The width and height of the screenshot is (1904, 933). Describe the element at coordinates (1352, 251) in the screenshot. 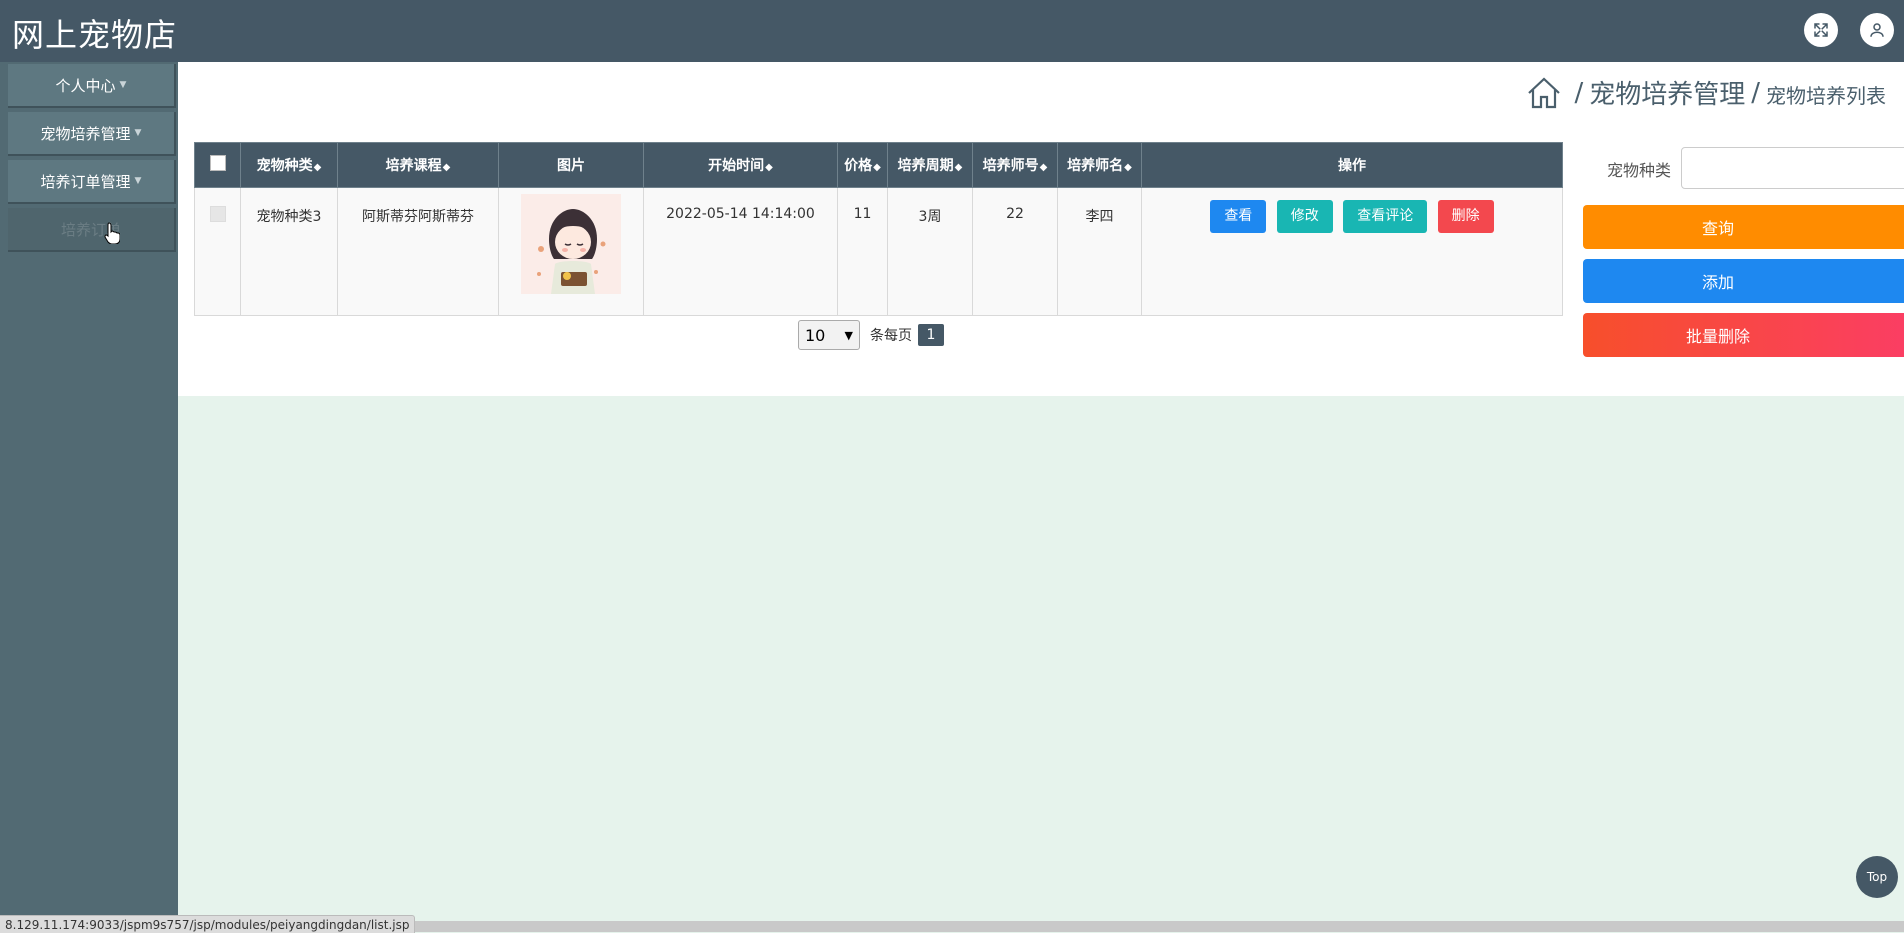

I see `cell-actions: 查看 修改 查看评论 删除` at that location.